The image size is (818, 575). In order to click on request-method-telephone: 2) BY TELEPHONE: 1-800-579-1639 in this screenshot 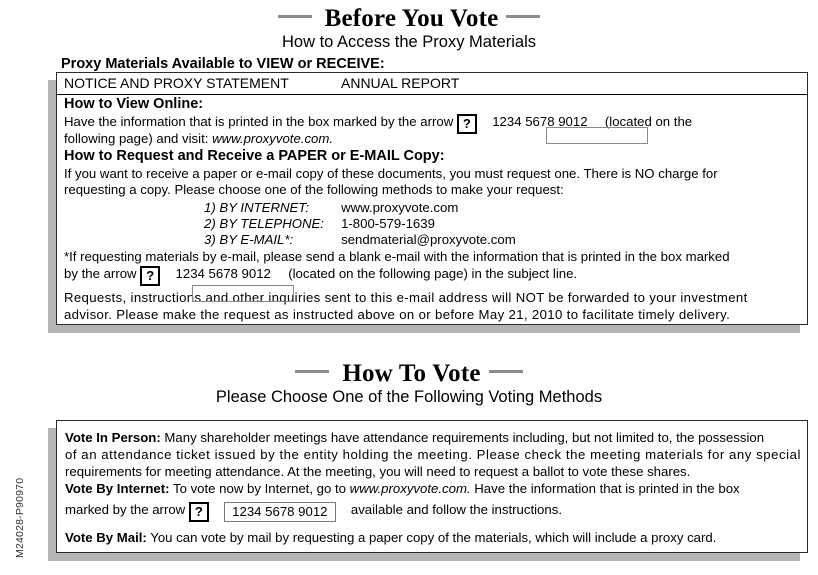, I will do `click(319, 224)`.